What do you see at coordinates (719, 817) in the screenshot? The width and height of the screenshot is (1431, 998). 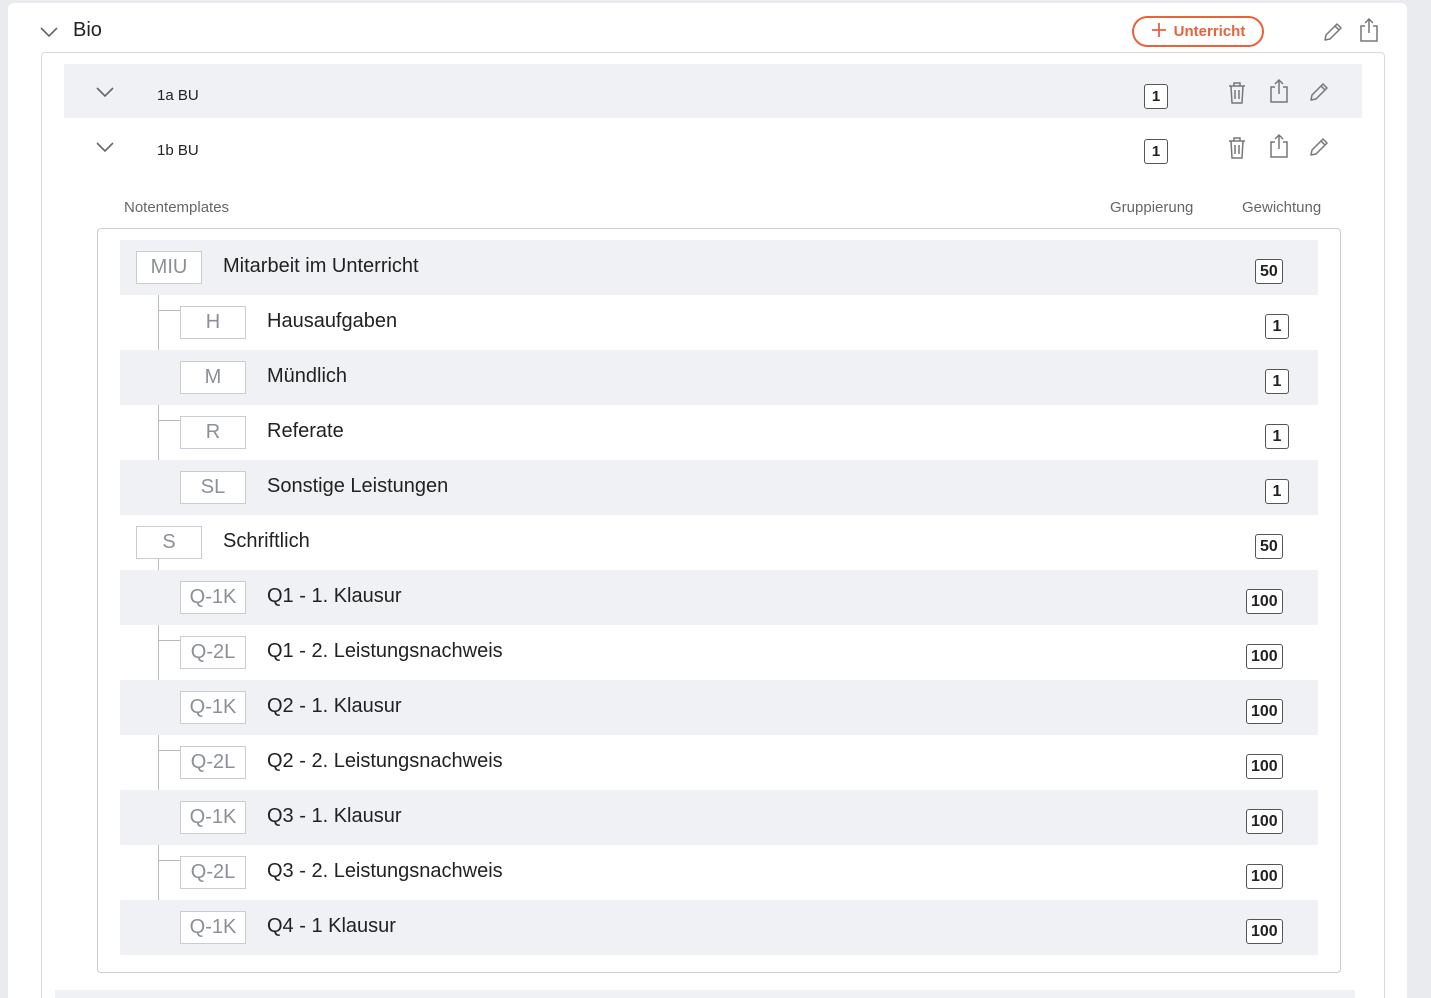 I see `template-row: Q-1K Q3 - 1. Klausur 100` at bounding box center [719, 817].